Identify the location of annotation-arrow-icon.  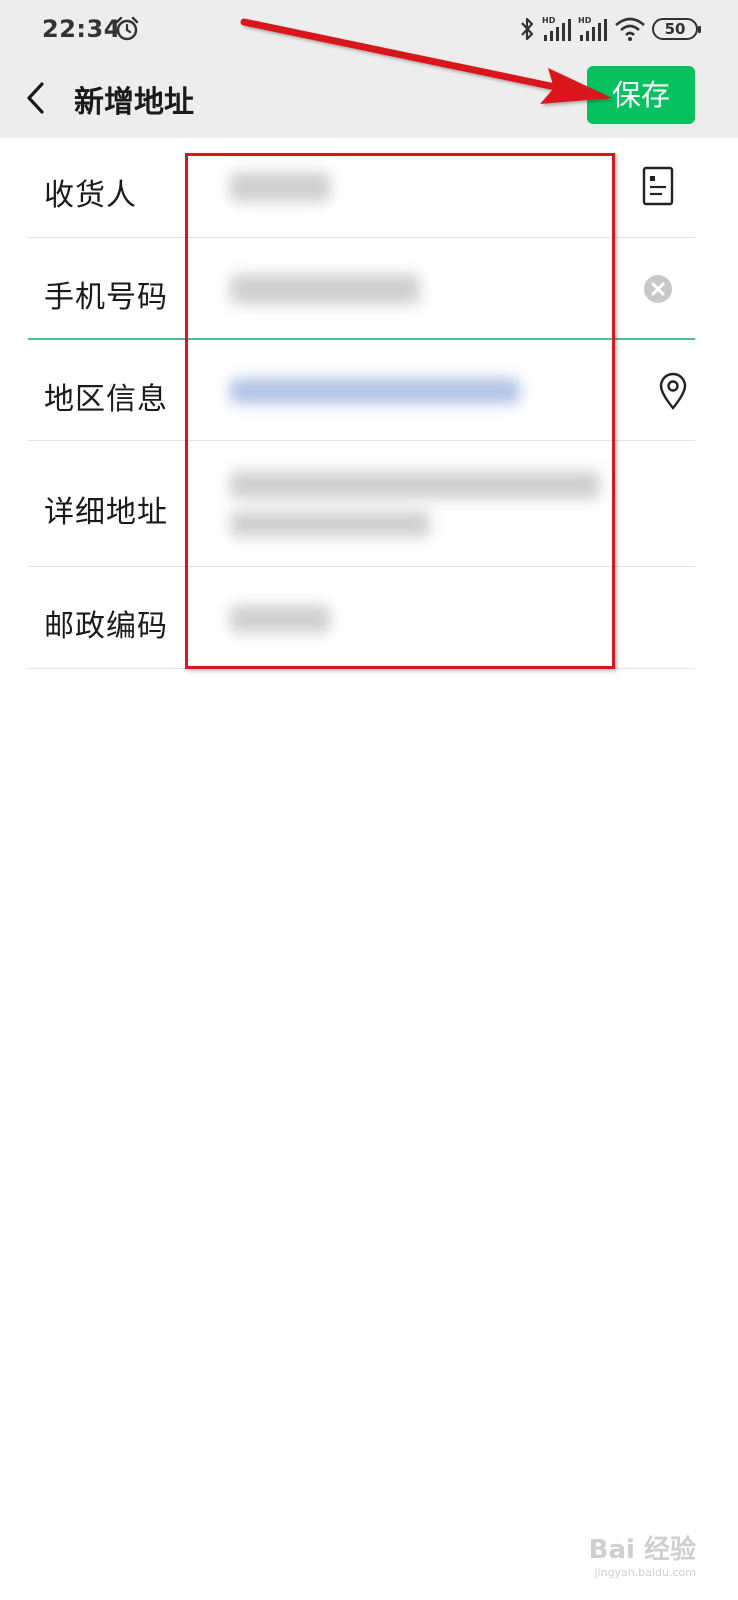
(426, 61).